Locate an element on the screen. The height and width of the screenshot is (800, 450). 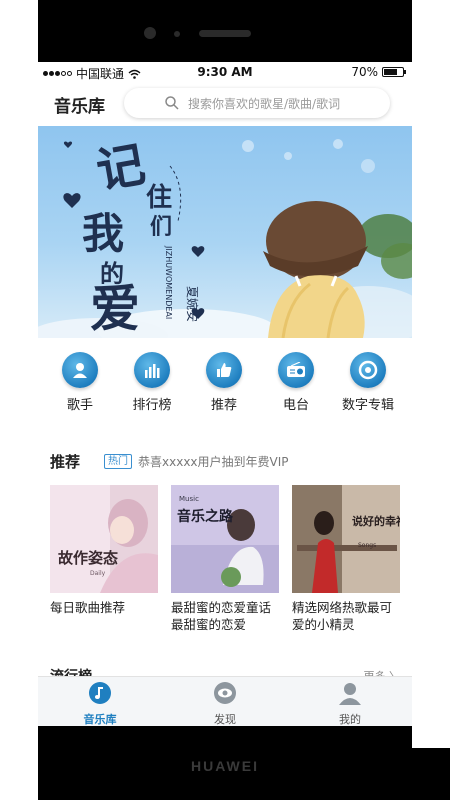
recommend-header: 推荐 热门 恭喜xxxxx用户抽到年费VIP is located at coordinates (225, 461).